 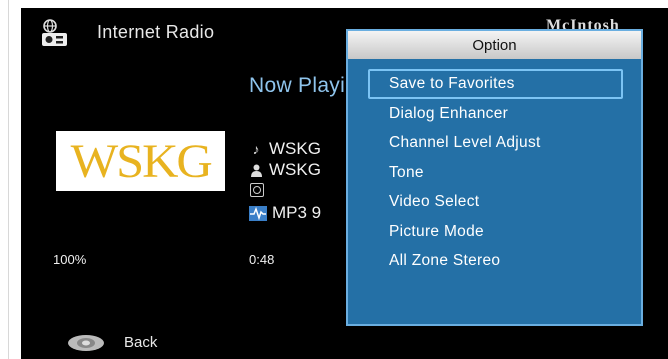 What do you see at coordinates (494, 45) in the screenshot?
I see `option-menu-title: Option` at bounding box center [494, 45].